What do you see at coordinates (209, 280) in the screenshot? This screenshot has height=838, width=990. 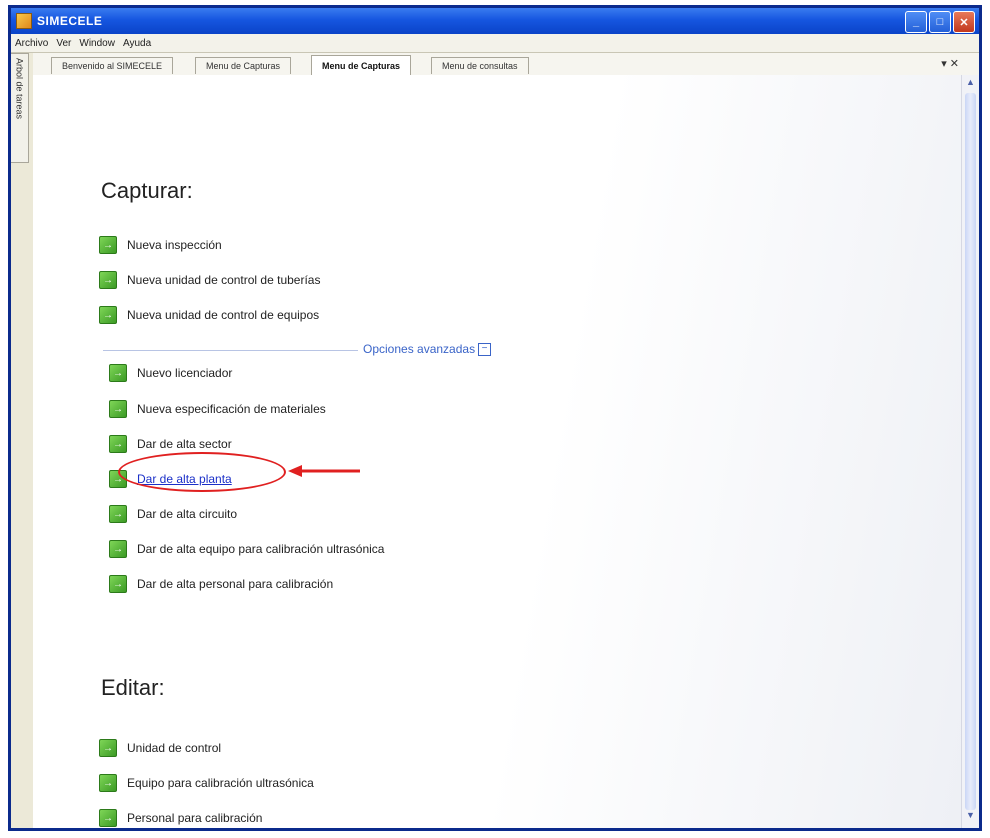 I see `capture-item-unidad-tuberias: → Nueva unidad de control de tuberías` at bounding box center [209, 280].